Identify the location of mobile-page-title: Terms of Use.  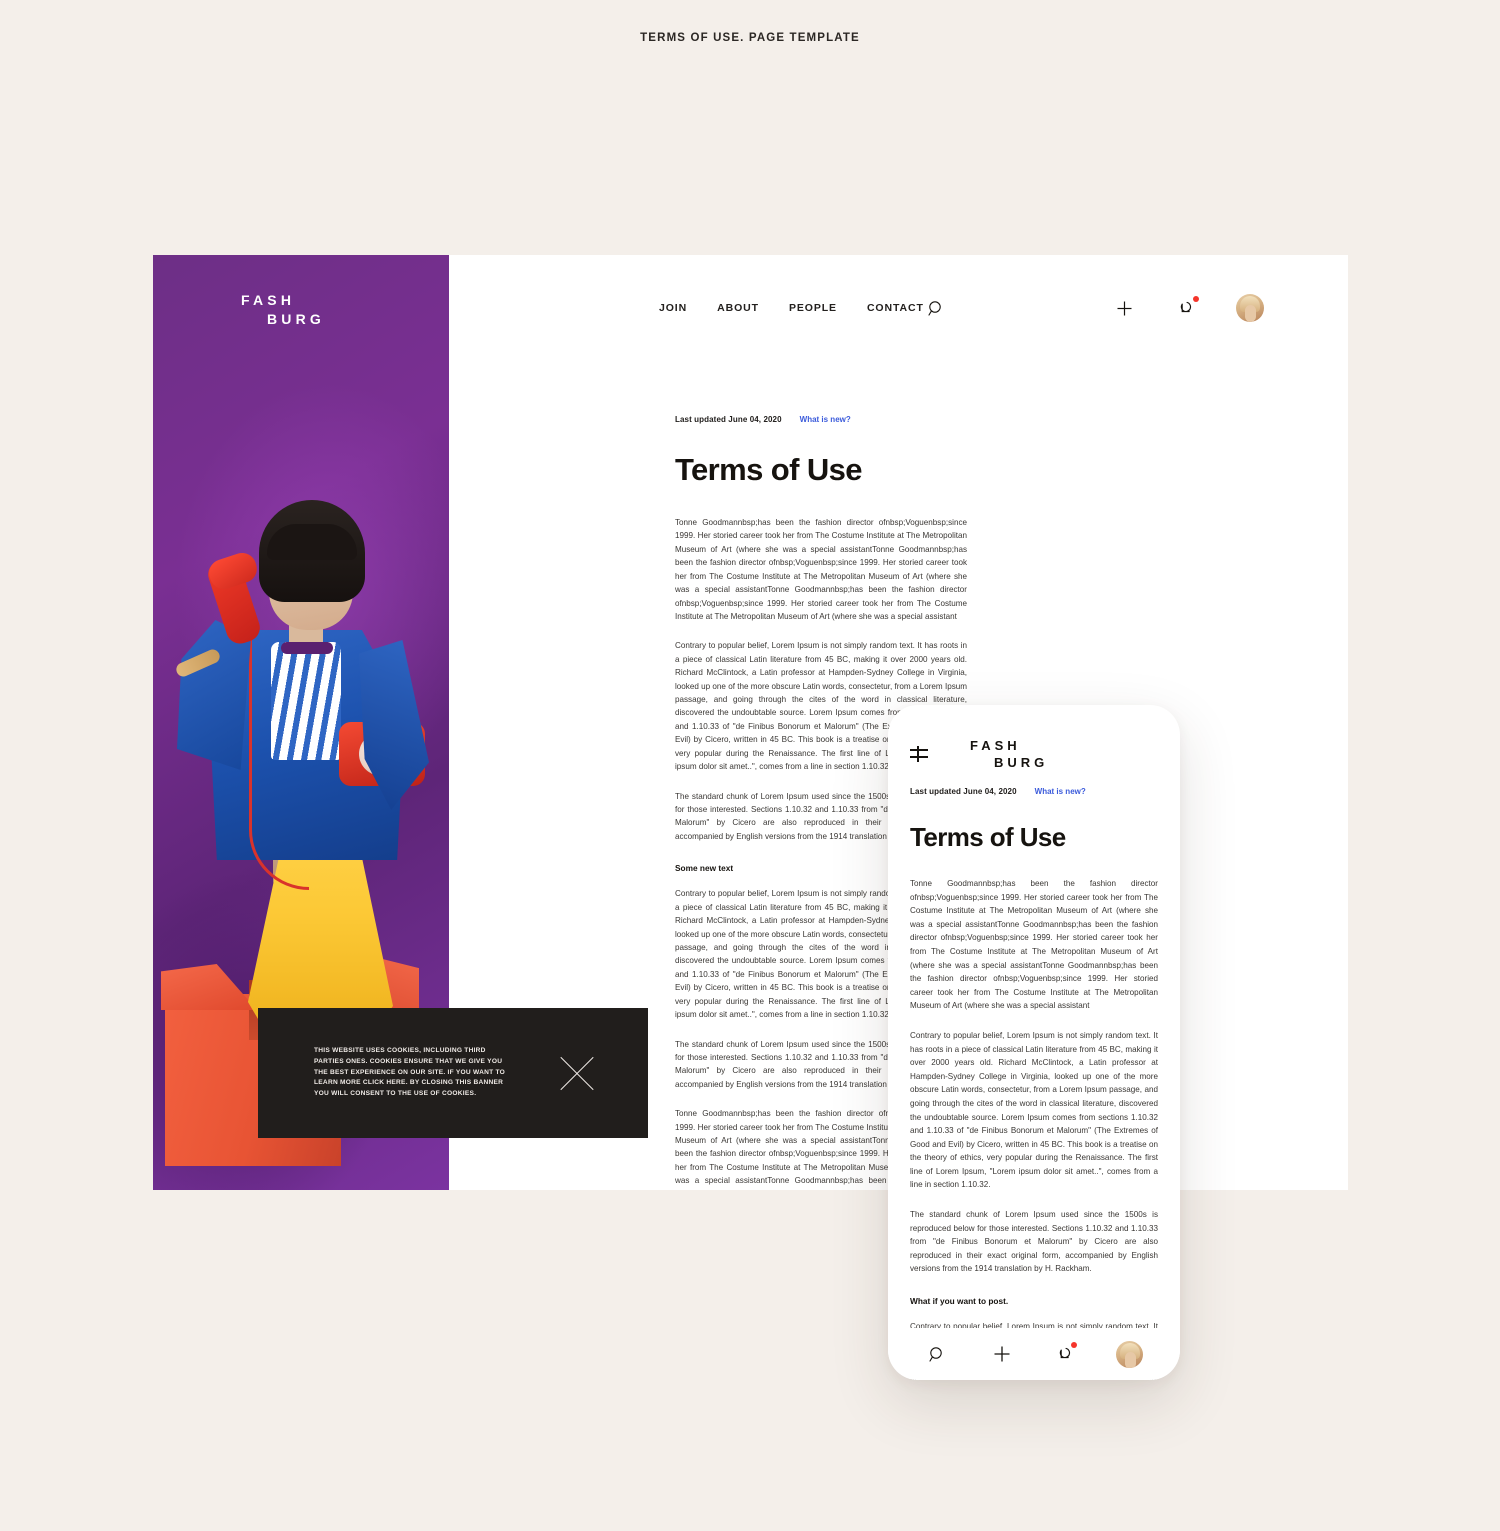
(988, 837).